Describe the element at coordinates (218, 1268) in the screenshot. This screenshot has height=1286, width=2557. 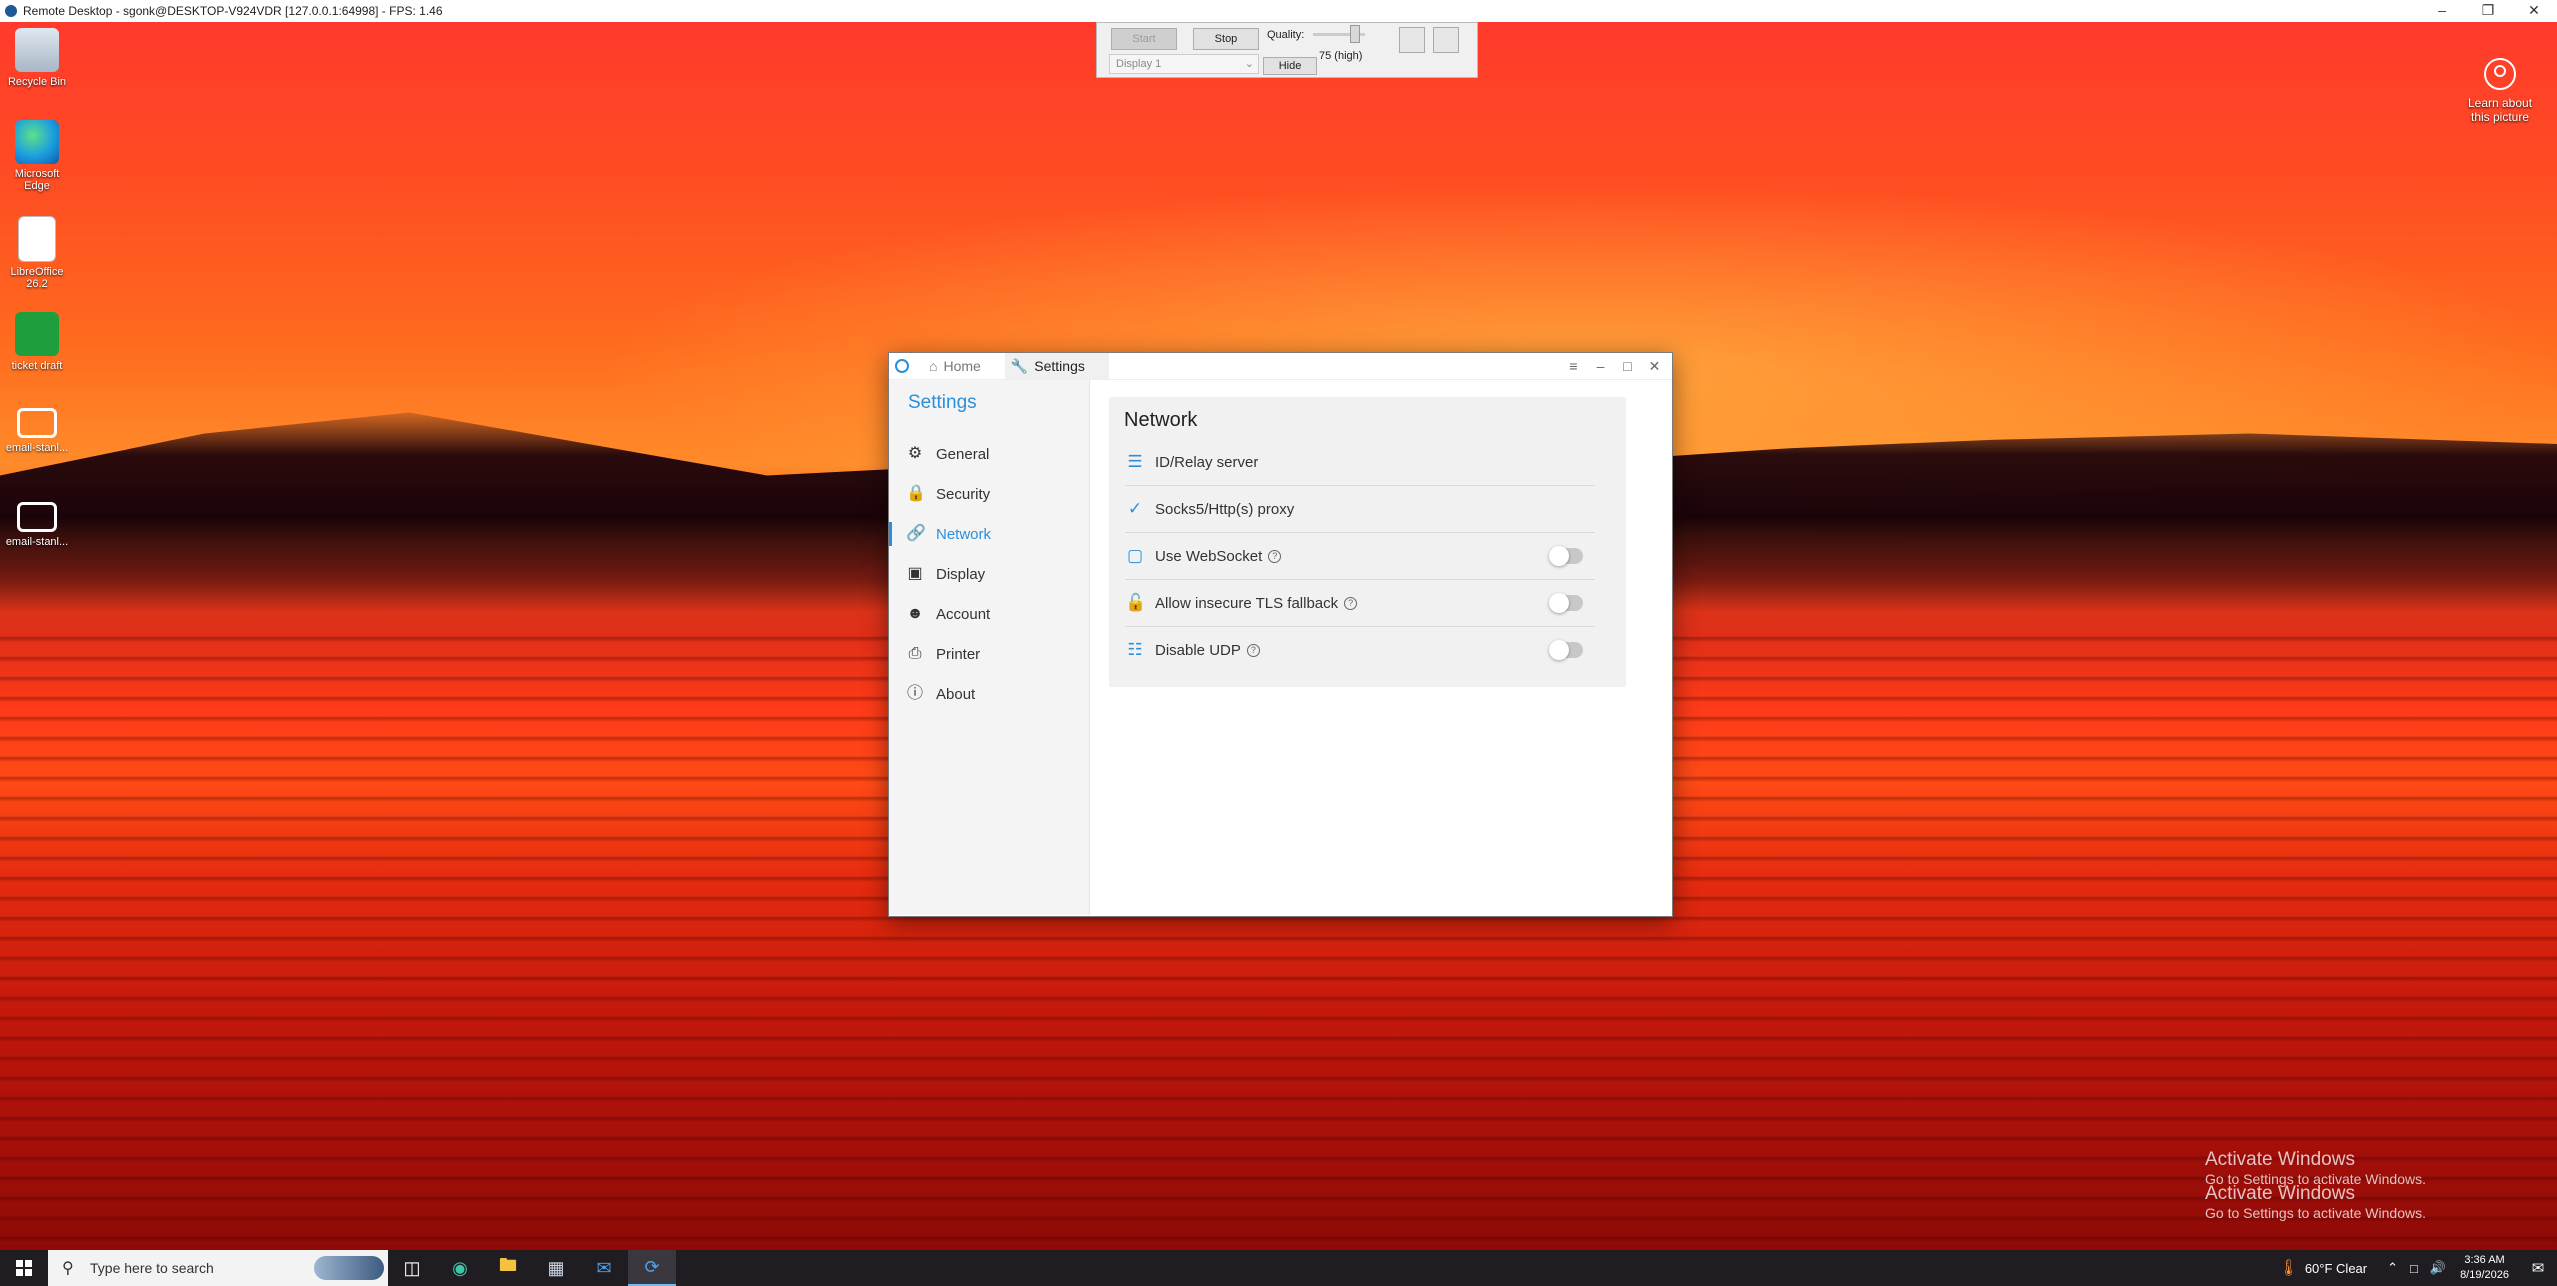
I see `taskbar-search: ⚲ Type here to search` at that location.